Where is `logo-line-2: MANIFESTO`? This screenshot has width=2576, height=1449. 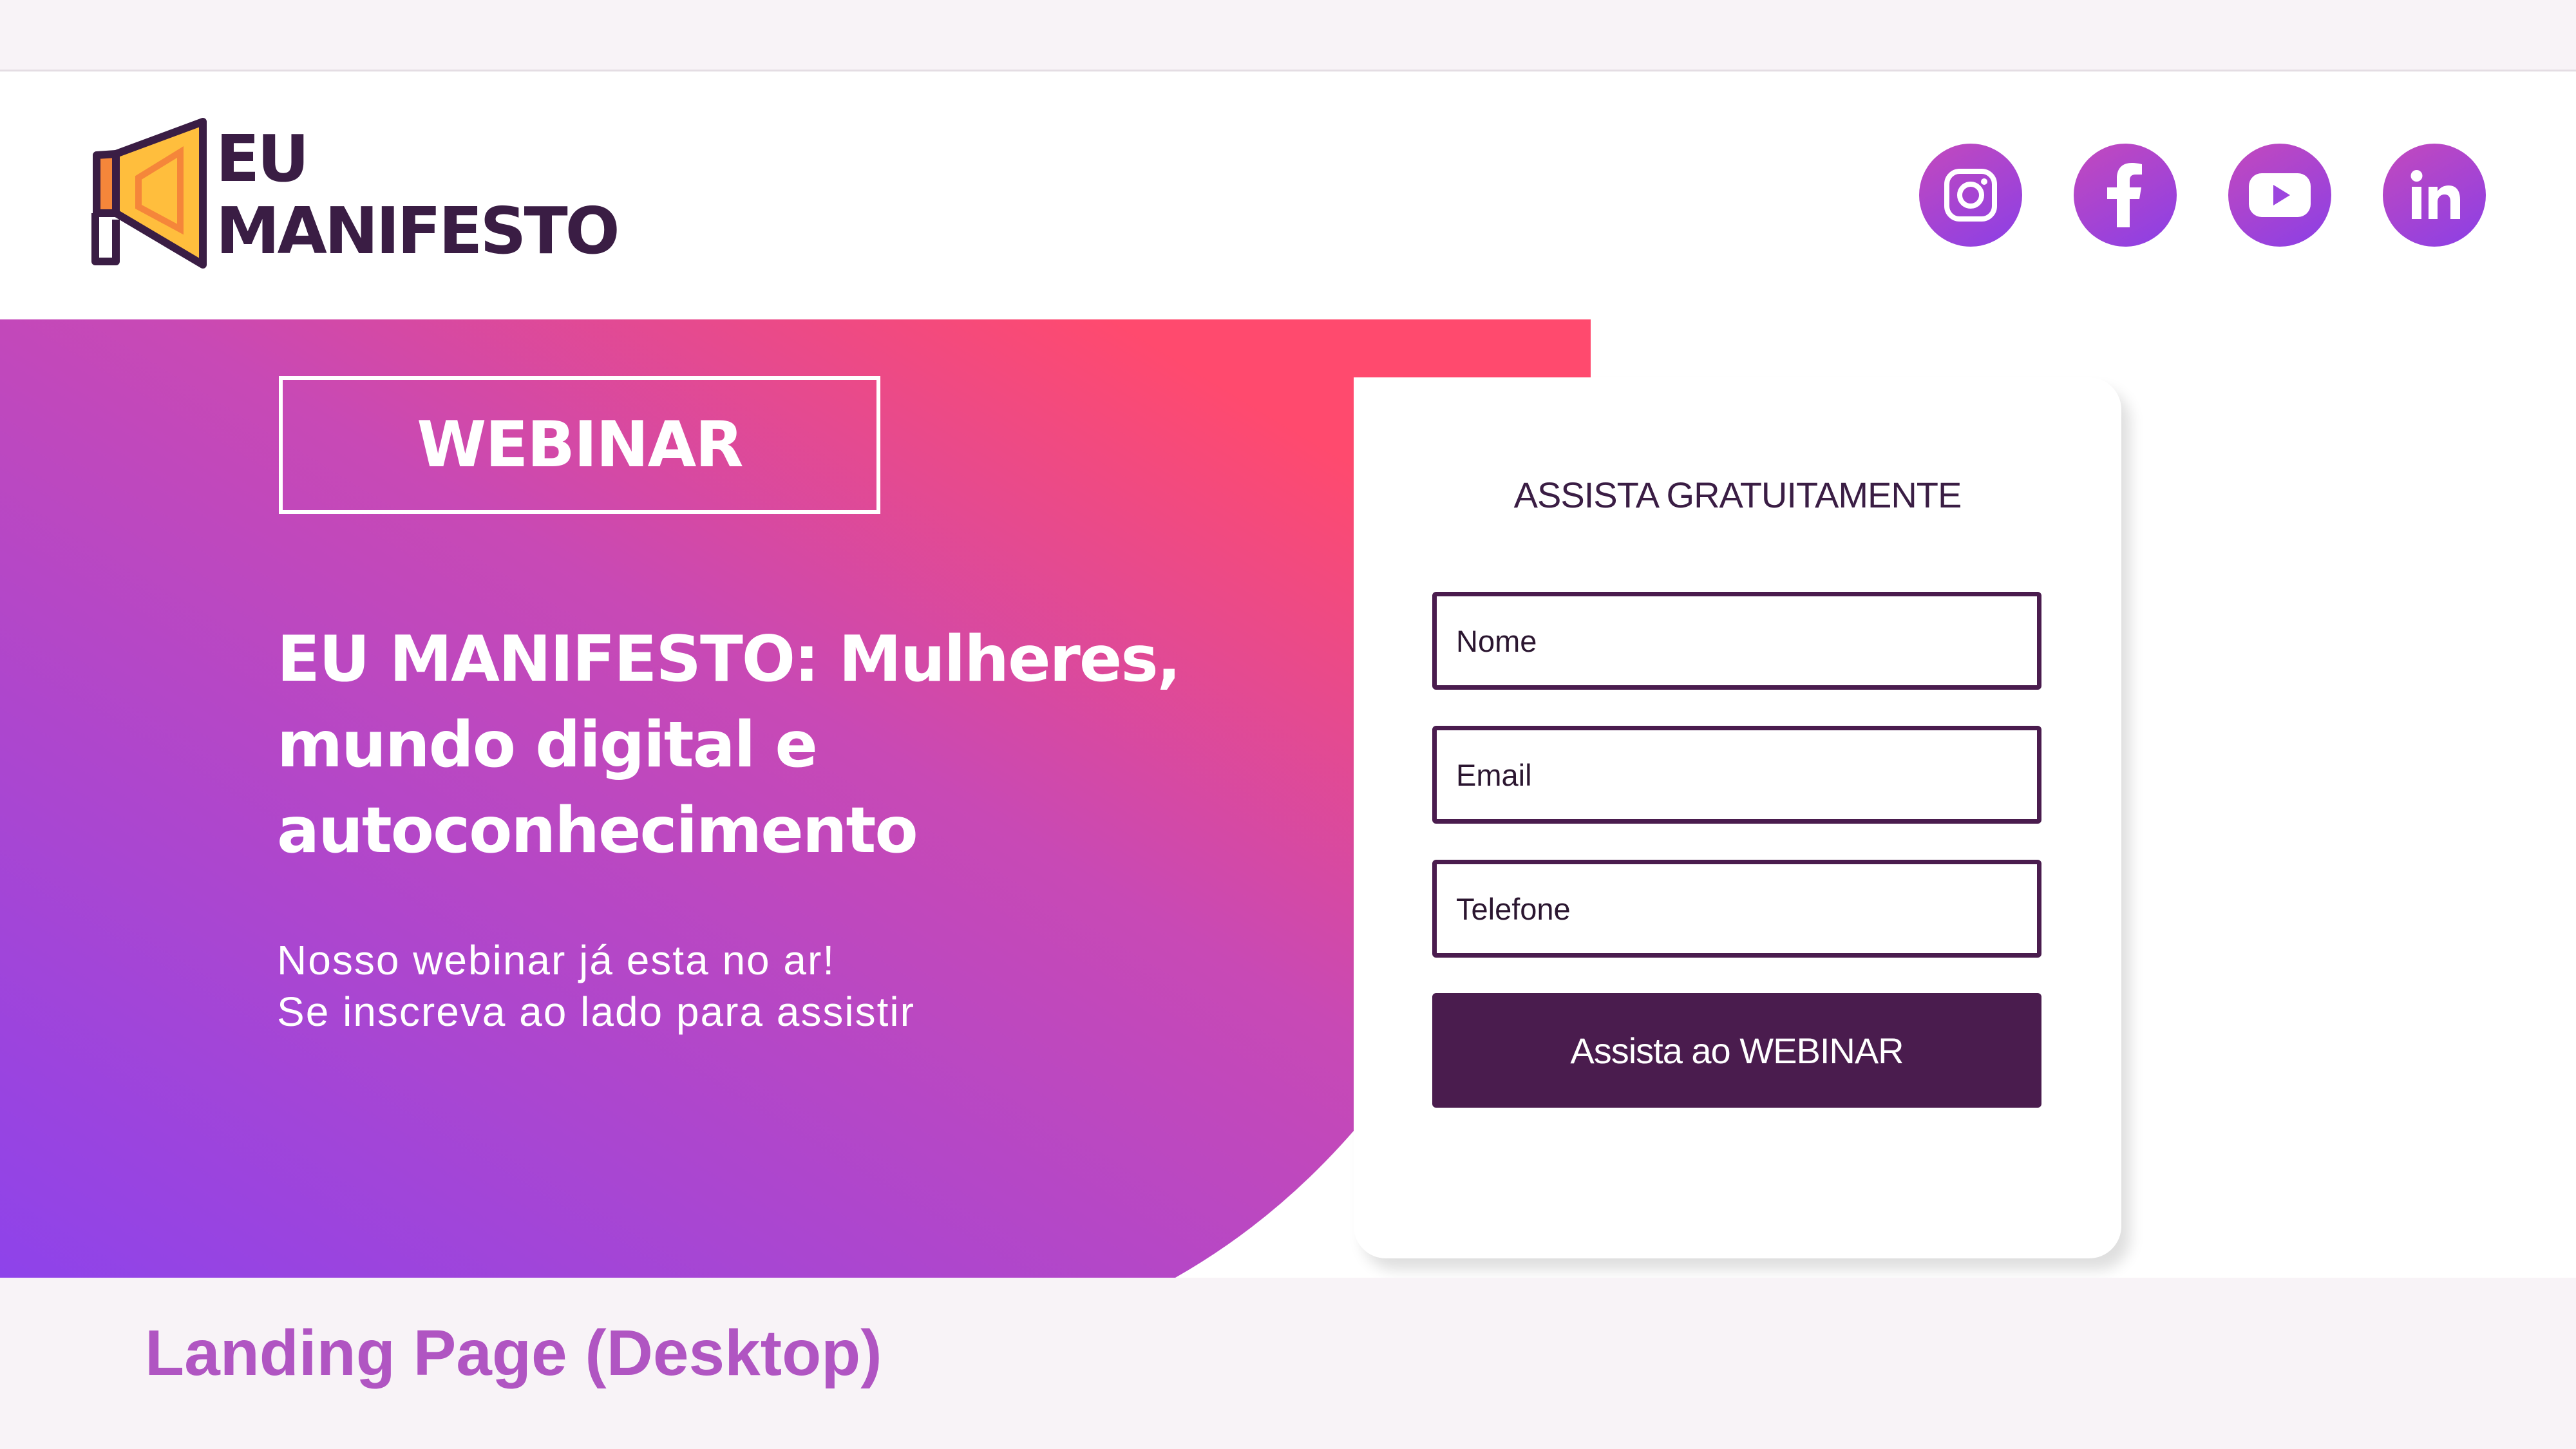 logo-line-2: MANIFESTO is located at coordinates (418, 231).